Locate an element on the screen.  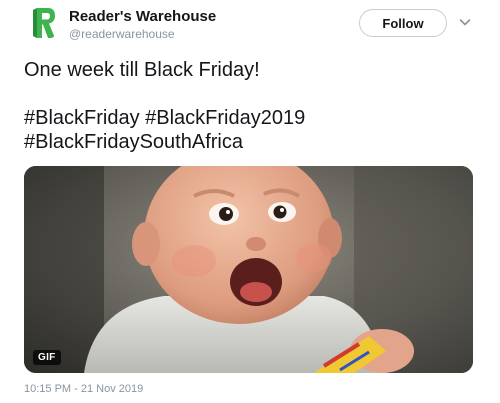
avatar is located at coordinates (42, 23).